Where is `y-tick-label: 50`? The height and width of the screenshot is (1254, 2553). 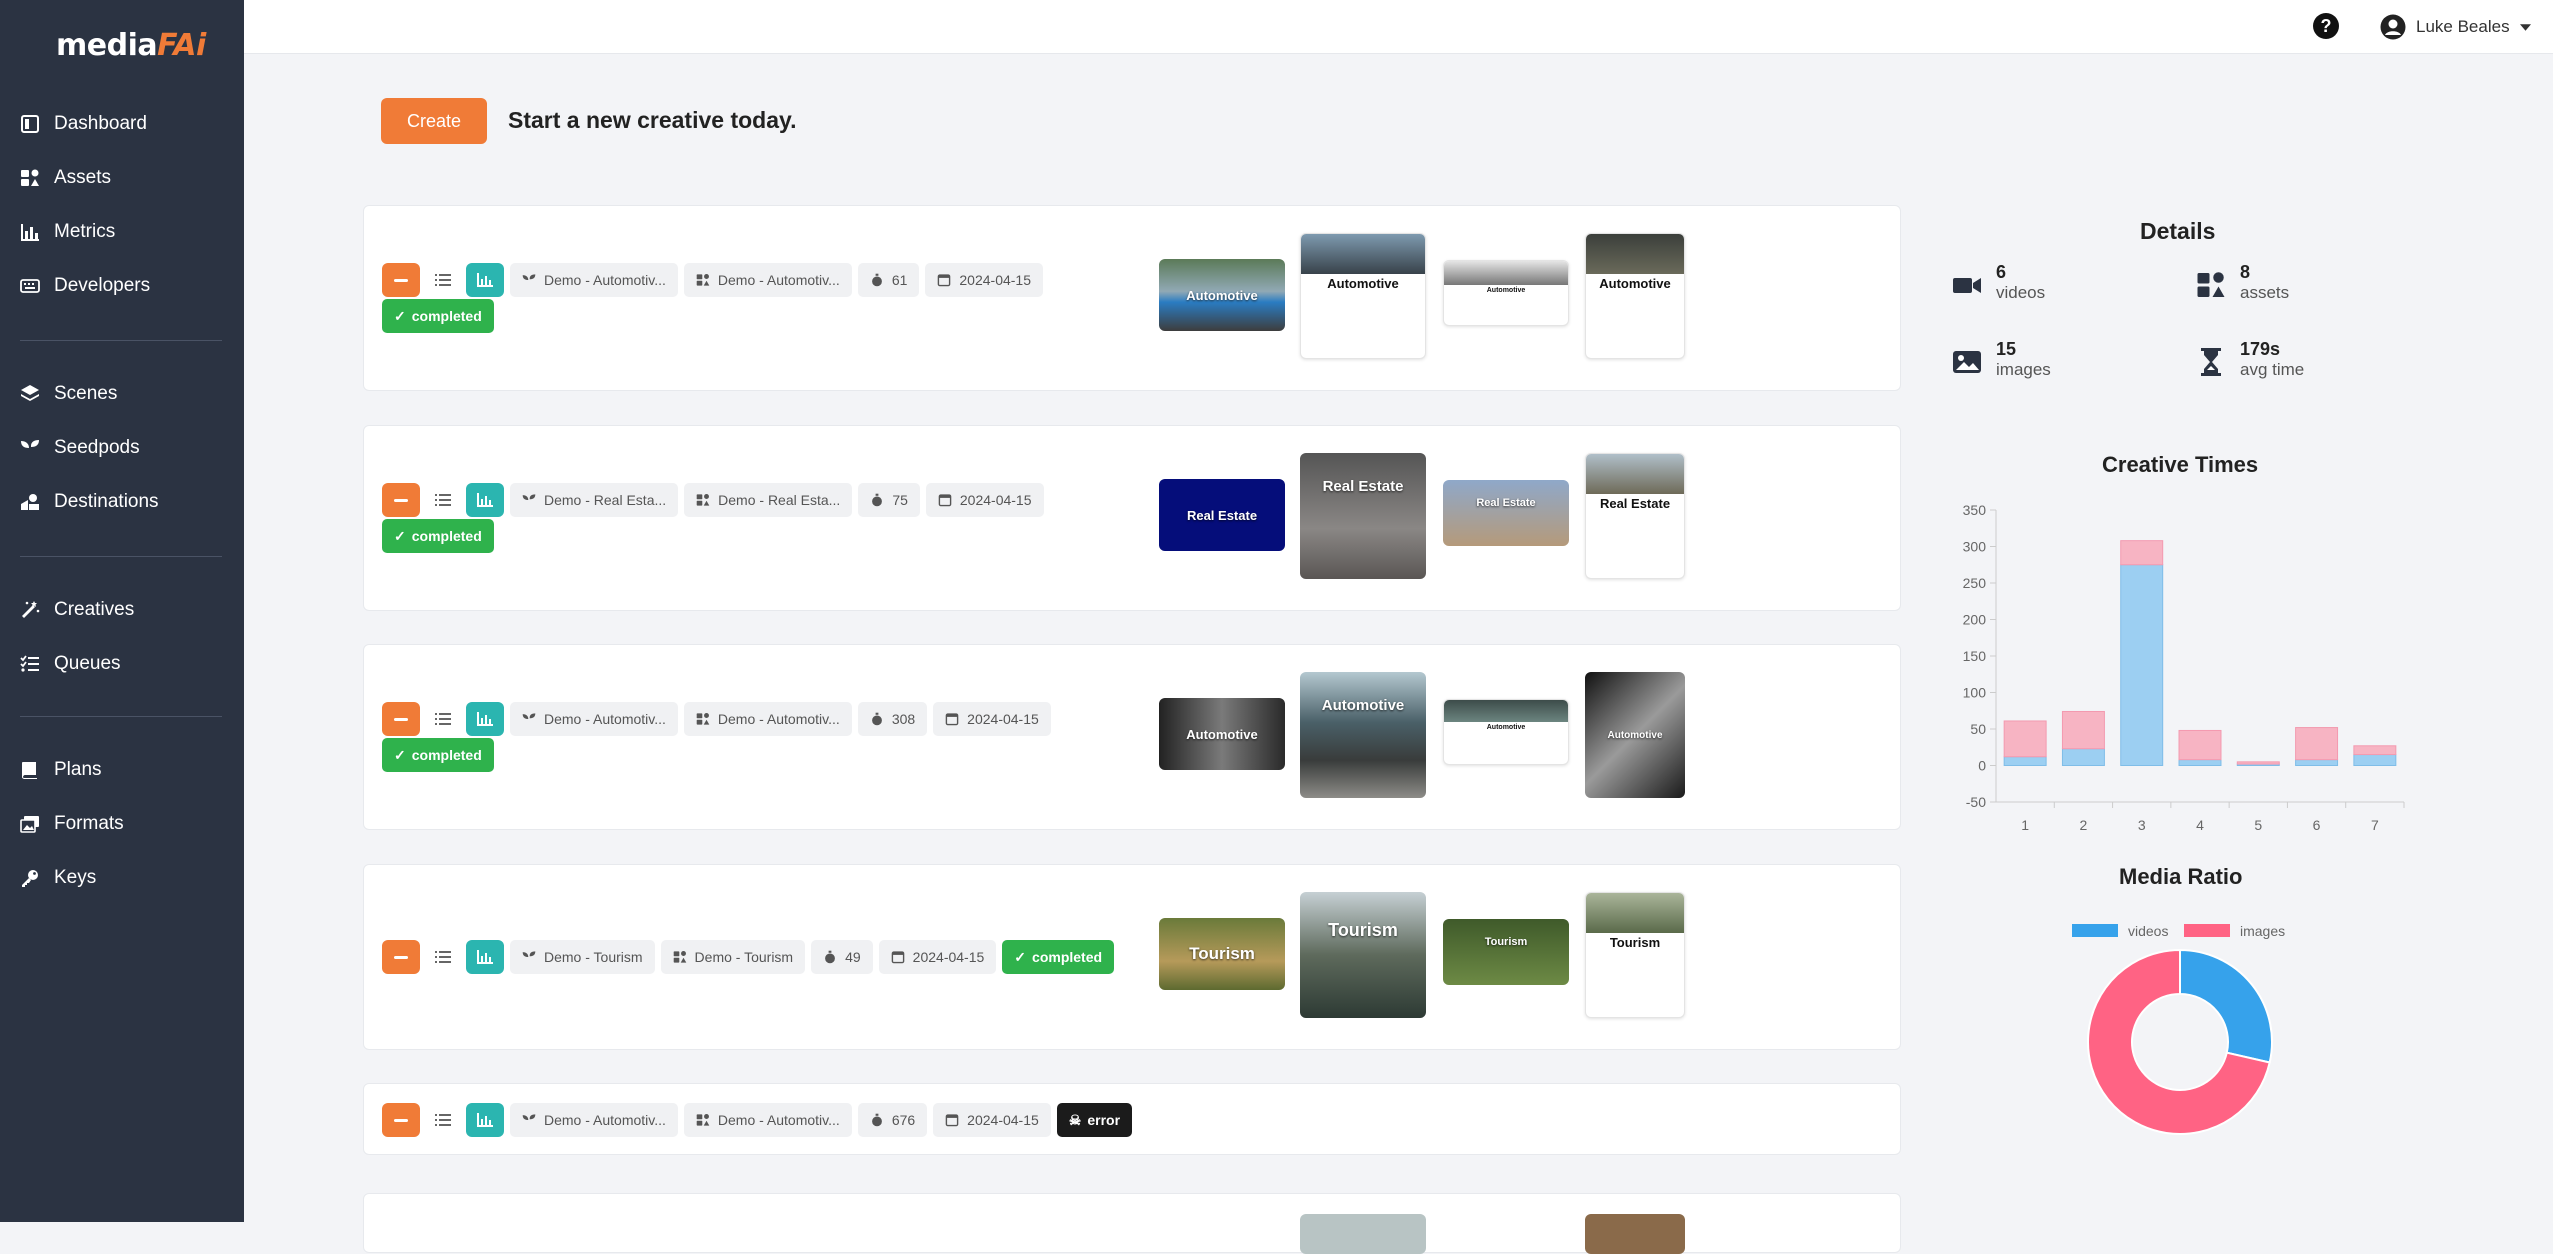 y-tick-label: 50 is located at coordinates (1978, 729).